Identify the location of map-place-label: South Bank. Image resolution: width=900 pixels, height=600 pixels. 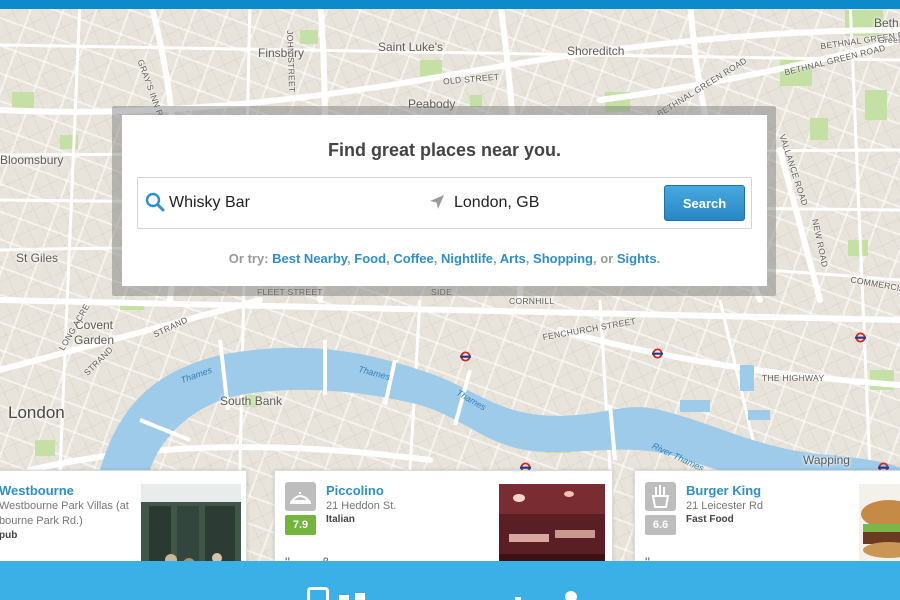
(251, 401).